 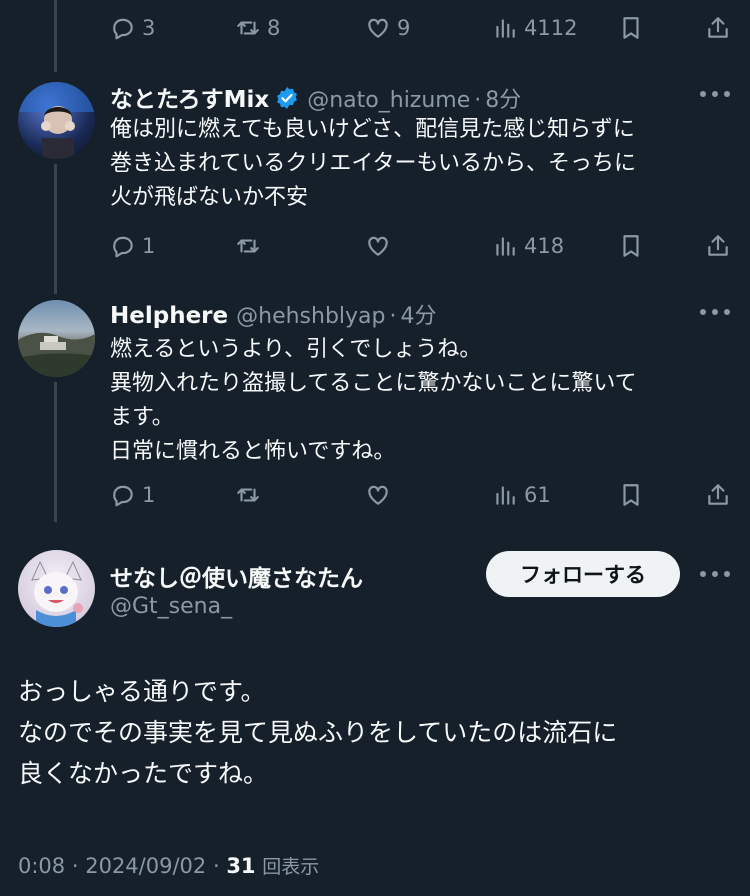 What do you see at coordinates (274, 28) in the screenshot?
I see `retweet-count: 8` at bounding box center [274, 28].